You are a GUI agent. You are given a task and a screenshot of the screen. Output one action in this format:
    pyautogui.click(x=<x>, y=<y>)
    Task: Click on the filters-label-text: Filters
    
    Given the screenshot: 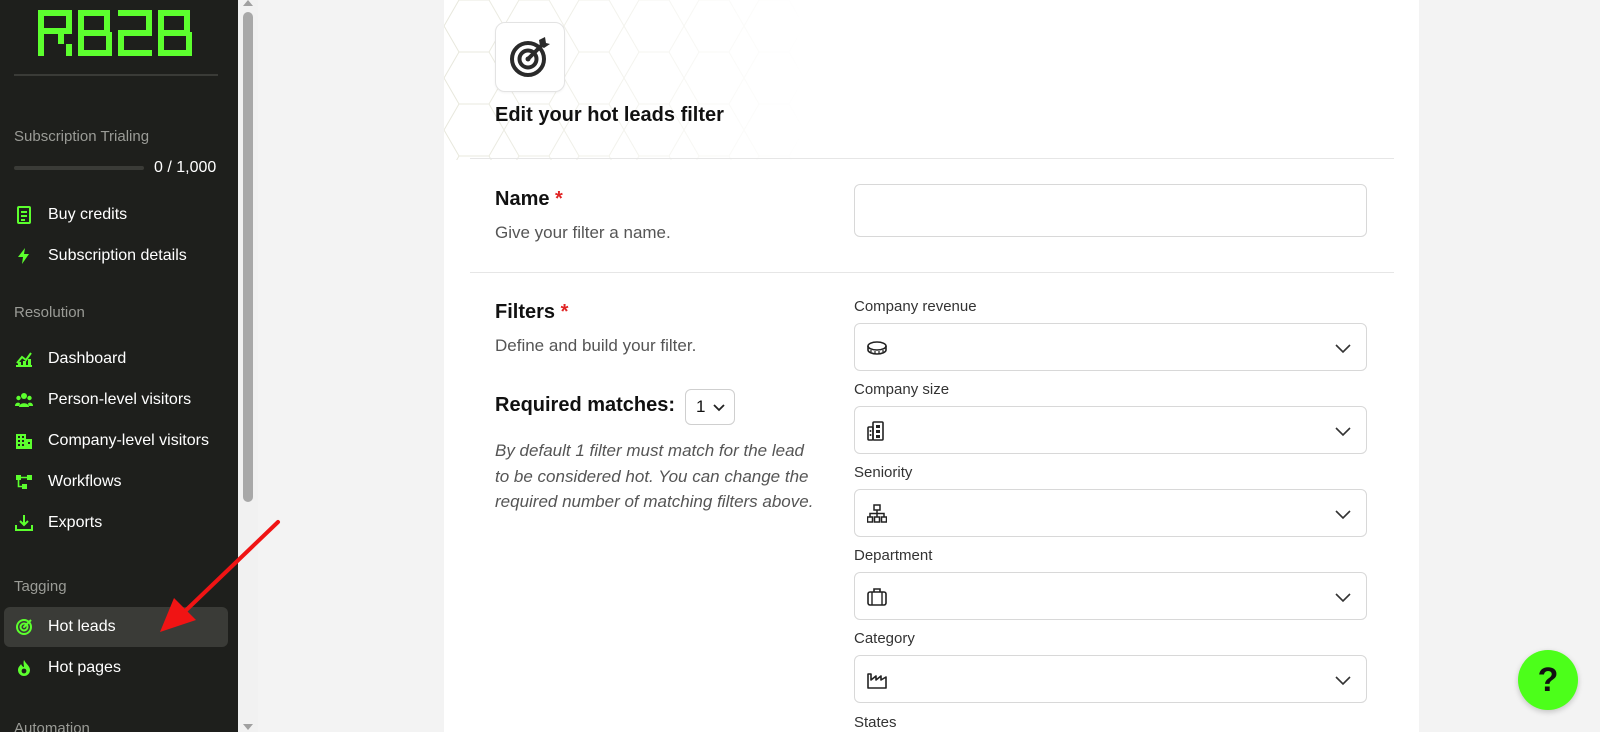 What is the action you would take?
    pyautogui.click(x=525, y=312)
    